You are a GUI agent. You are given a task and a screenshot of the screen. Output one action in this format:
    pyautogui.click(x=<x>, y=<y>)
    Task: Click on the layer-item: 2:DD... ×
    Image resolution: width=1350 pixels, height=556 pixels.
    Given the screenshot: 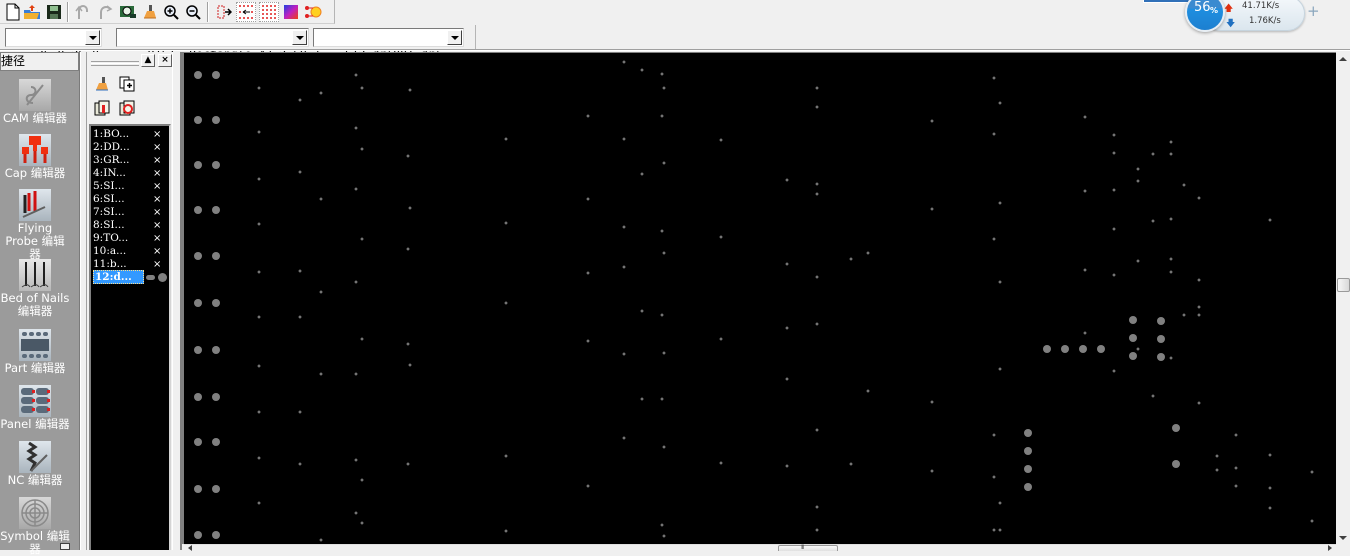 What is the action you would take?
    pyautogui.click(x=131, y=147)
    